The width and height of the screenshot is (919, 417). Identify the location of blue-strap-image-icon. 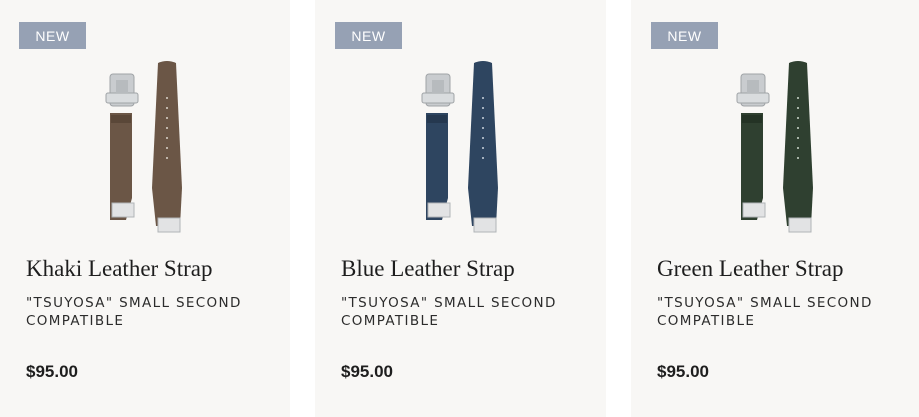
(459, 147).